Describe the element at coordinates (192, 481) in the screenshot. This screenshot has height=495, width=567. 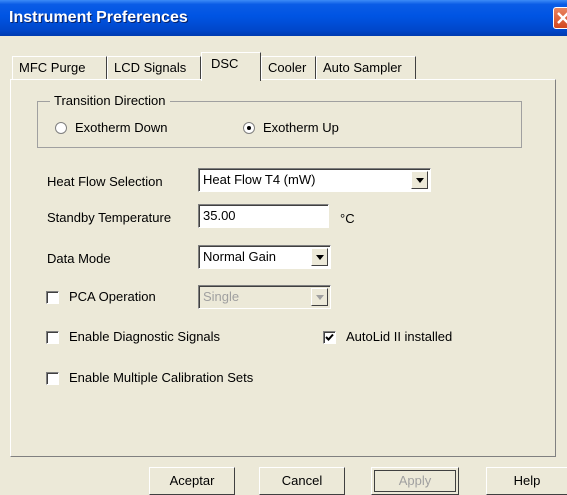
I see `ok-button: Aceptar` at that location.